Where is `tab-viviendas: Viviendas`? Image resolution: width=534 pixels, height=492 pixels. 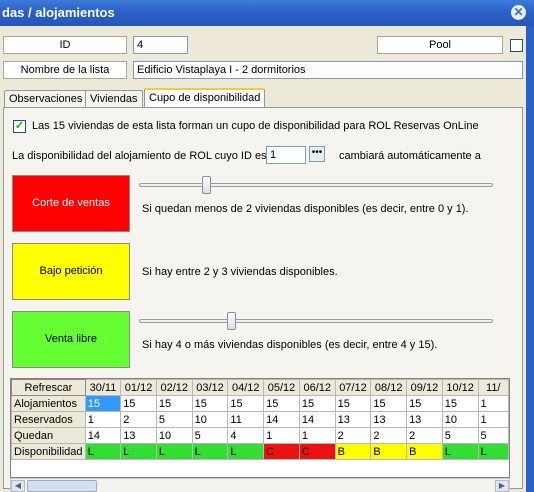
tab-viviendas: Viviendas is located at coordinates (114, 98).